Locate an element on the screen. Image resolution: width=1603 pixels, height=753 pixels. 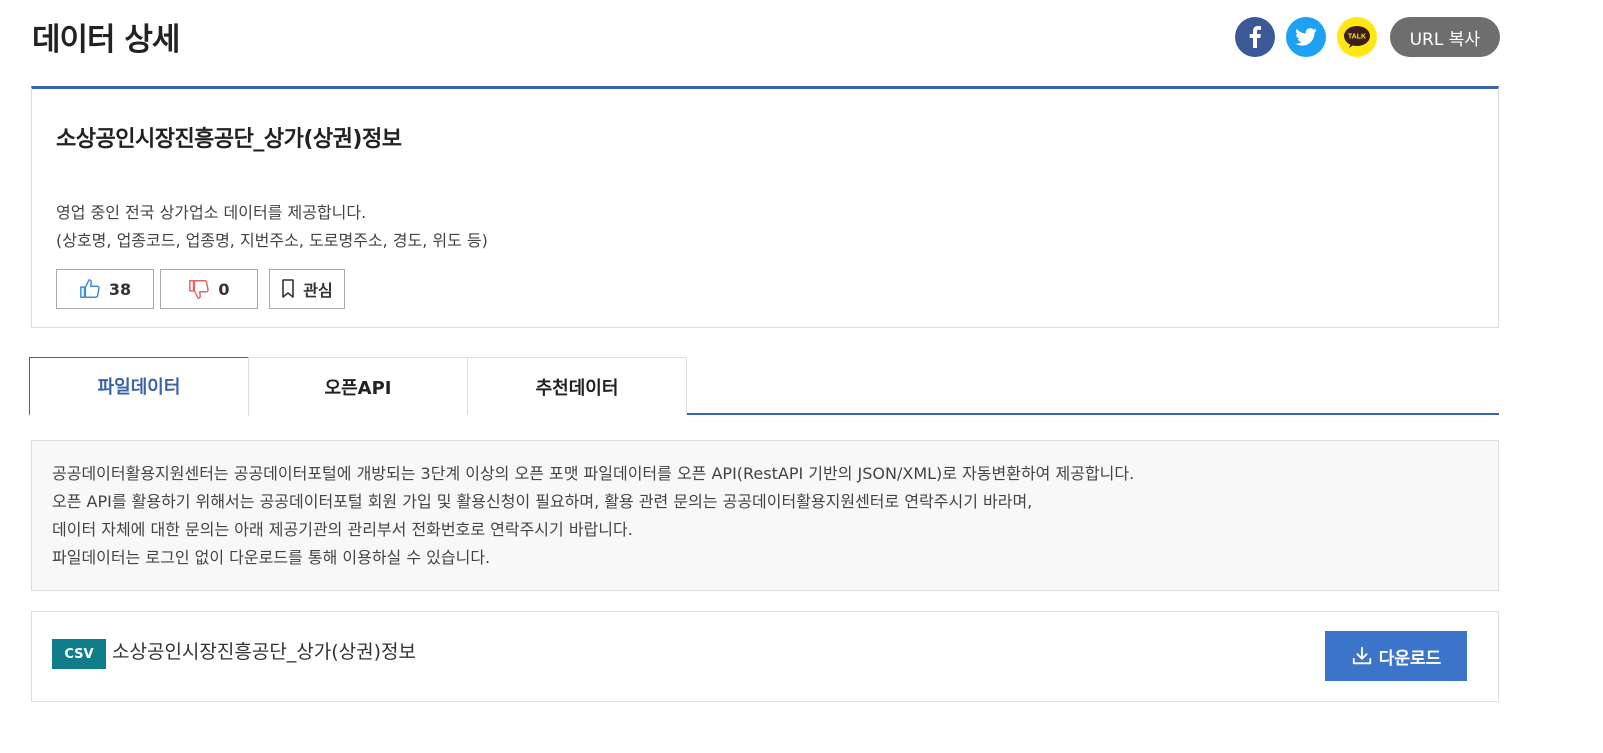
page-title: 데이터 상세 is located at coordinates (106, 40).